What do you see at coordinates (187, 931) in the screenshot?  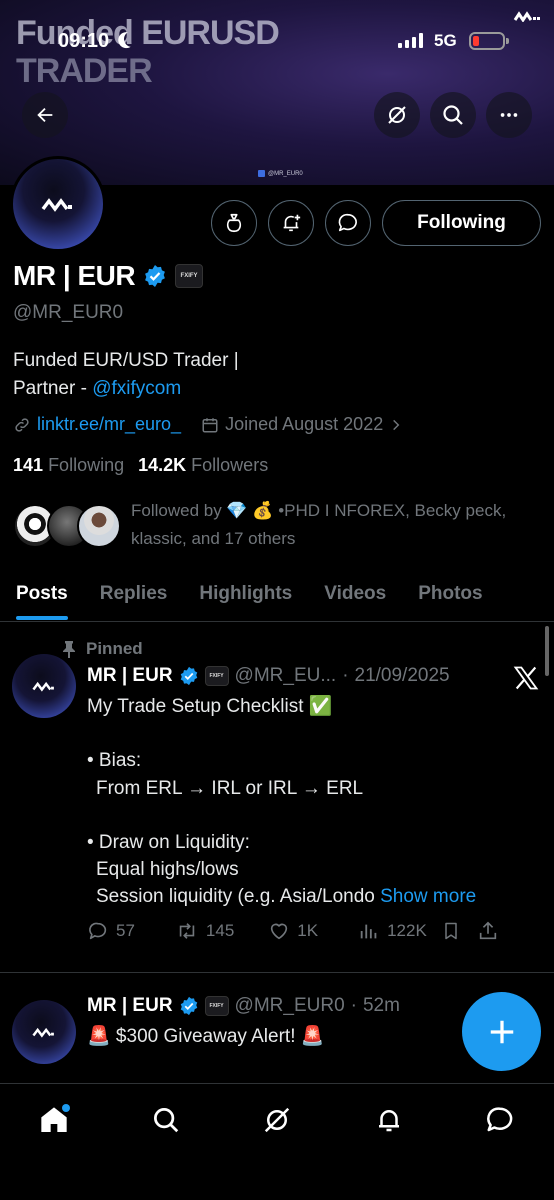 I see `repost-icon` at bounding box center [187, 931].